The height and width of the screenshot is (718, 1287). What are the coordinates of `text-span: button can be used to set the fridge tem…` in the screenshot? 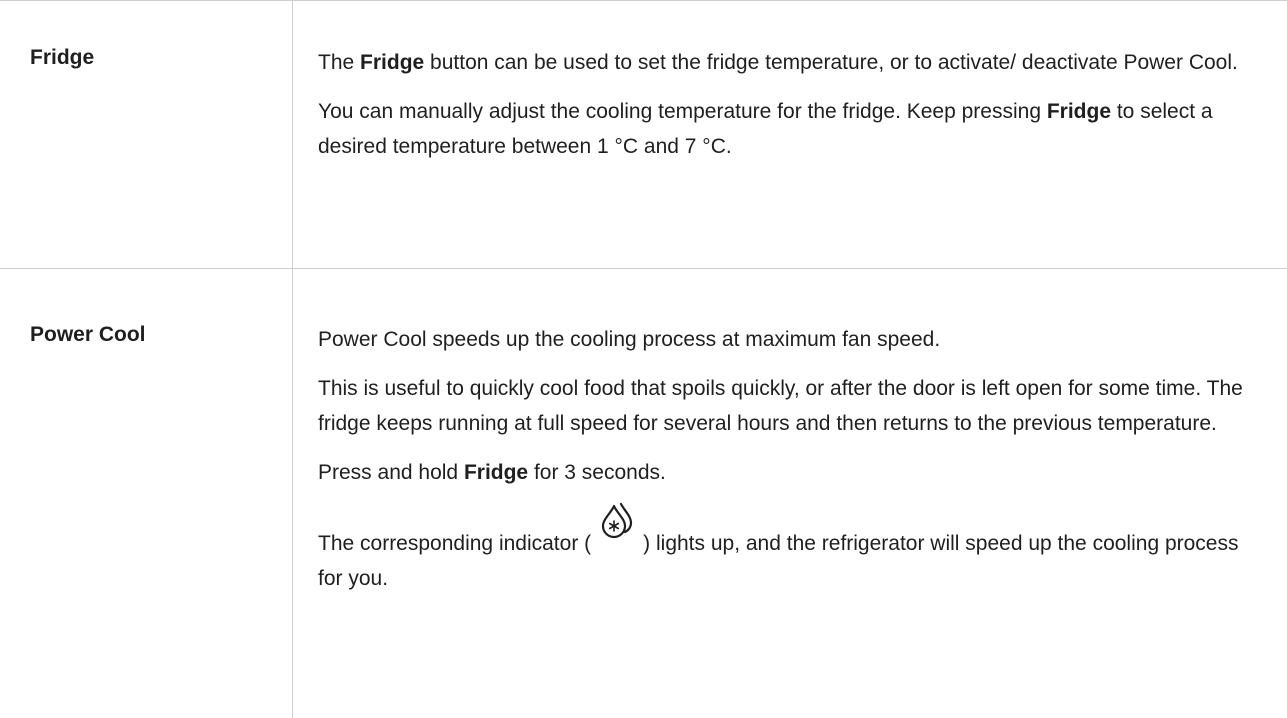 It's located at (831, 62).